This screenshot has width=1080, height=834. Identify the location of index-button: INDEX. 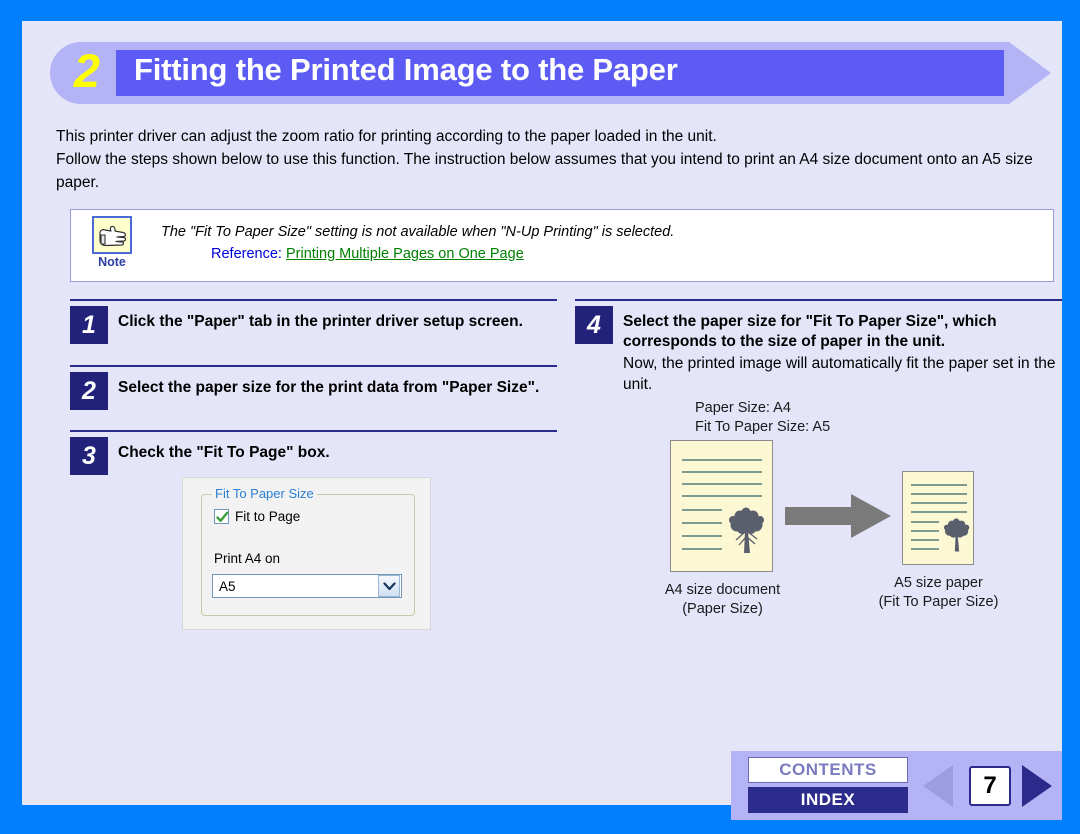
(828, 800).